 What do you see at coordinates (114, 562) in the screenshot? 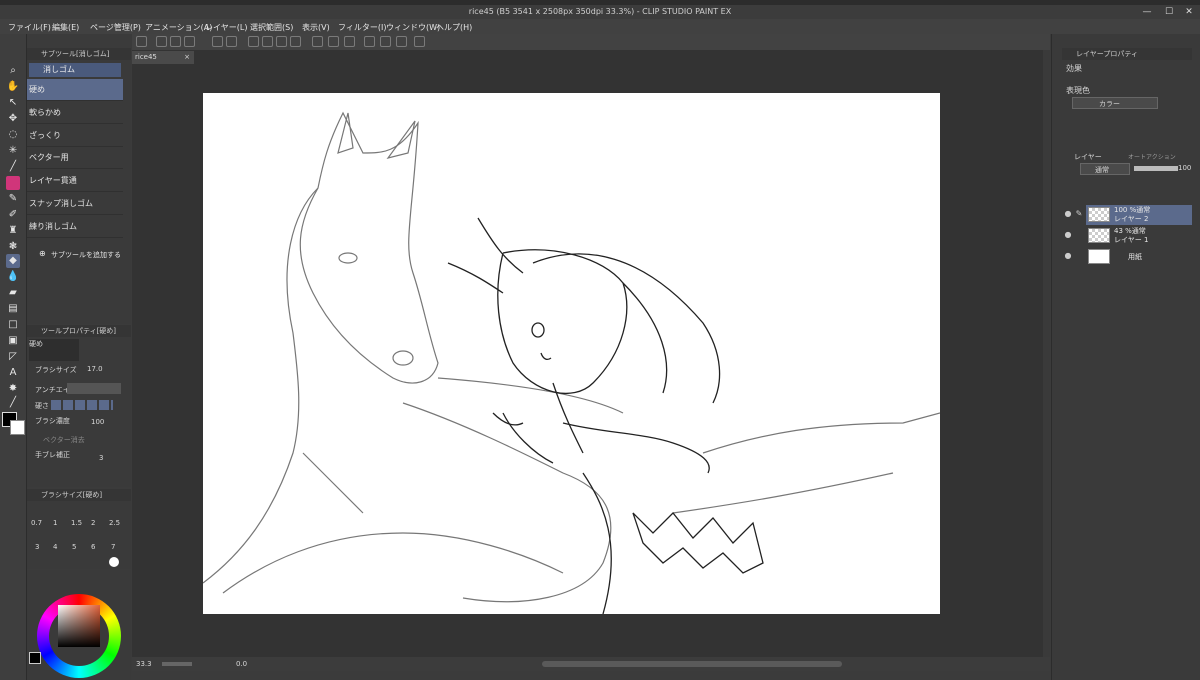
I see `selected-size-dot` at bounding box center [114, 562].